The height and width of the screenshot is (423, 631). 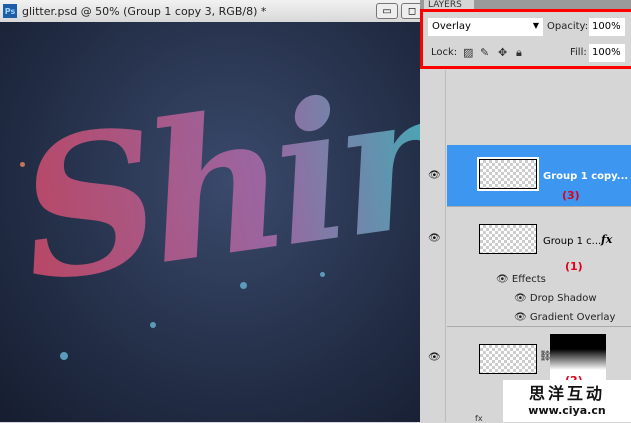 I want to click on layer-row-group-1-copy-3: Group 1 copy... (3), so click(x=539, y=176).